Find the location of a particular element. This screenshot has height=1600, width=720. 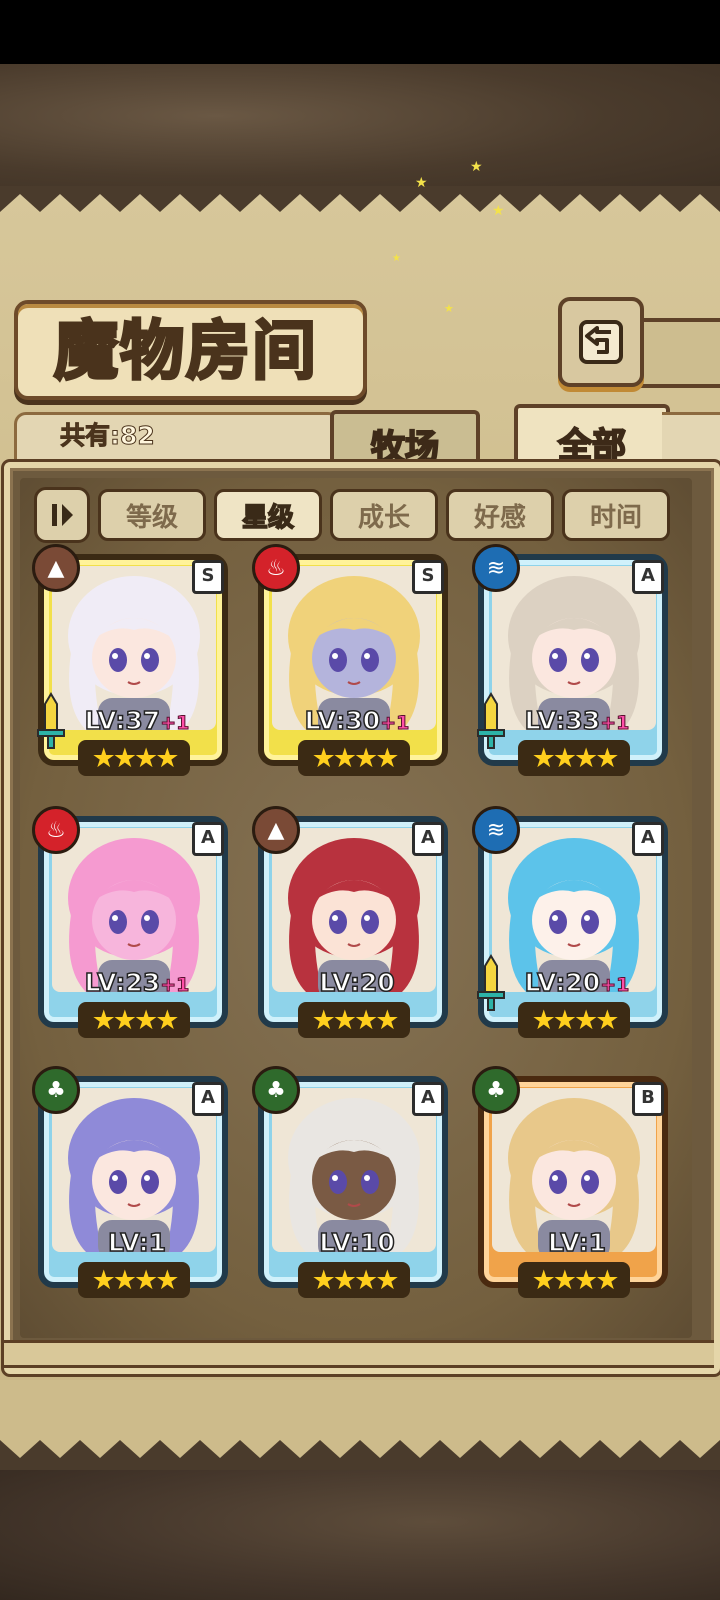

page-title: 魔物房间 is located at coordinates (185, 352).